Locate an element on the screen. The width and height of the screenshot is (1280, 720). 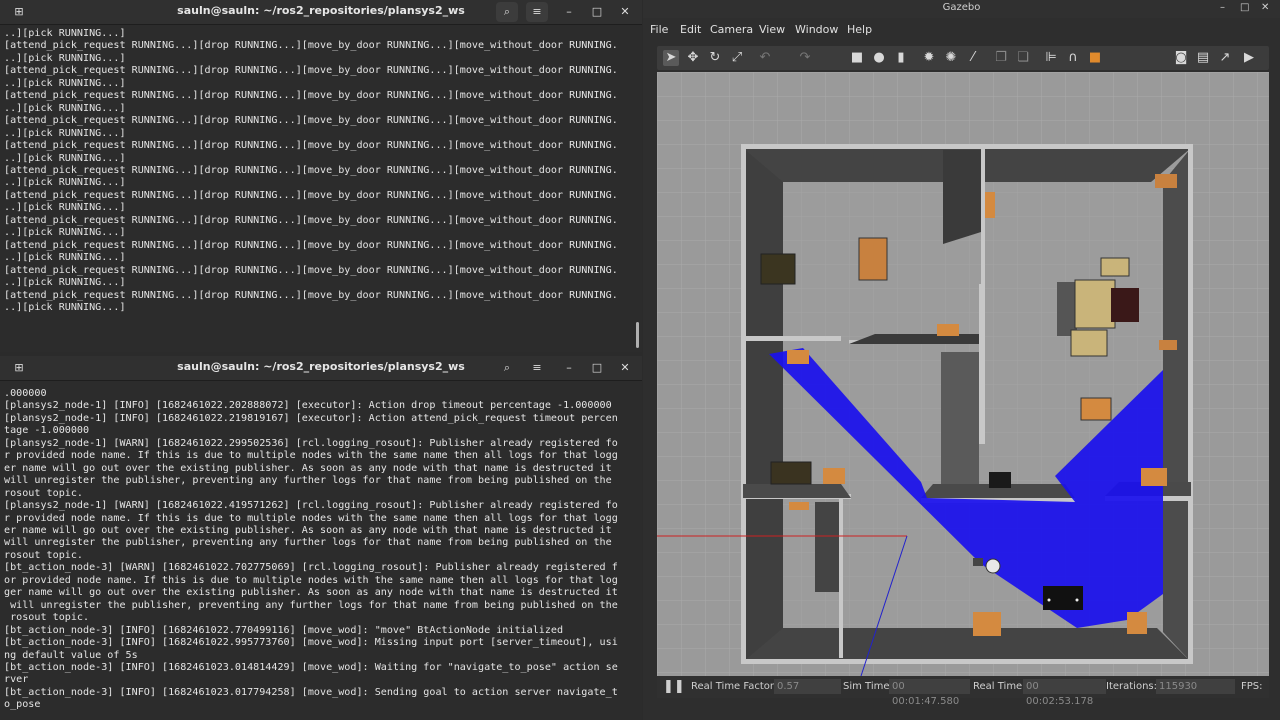
furniture-cabinet is located at coordinates (778, 269).